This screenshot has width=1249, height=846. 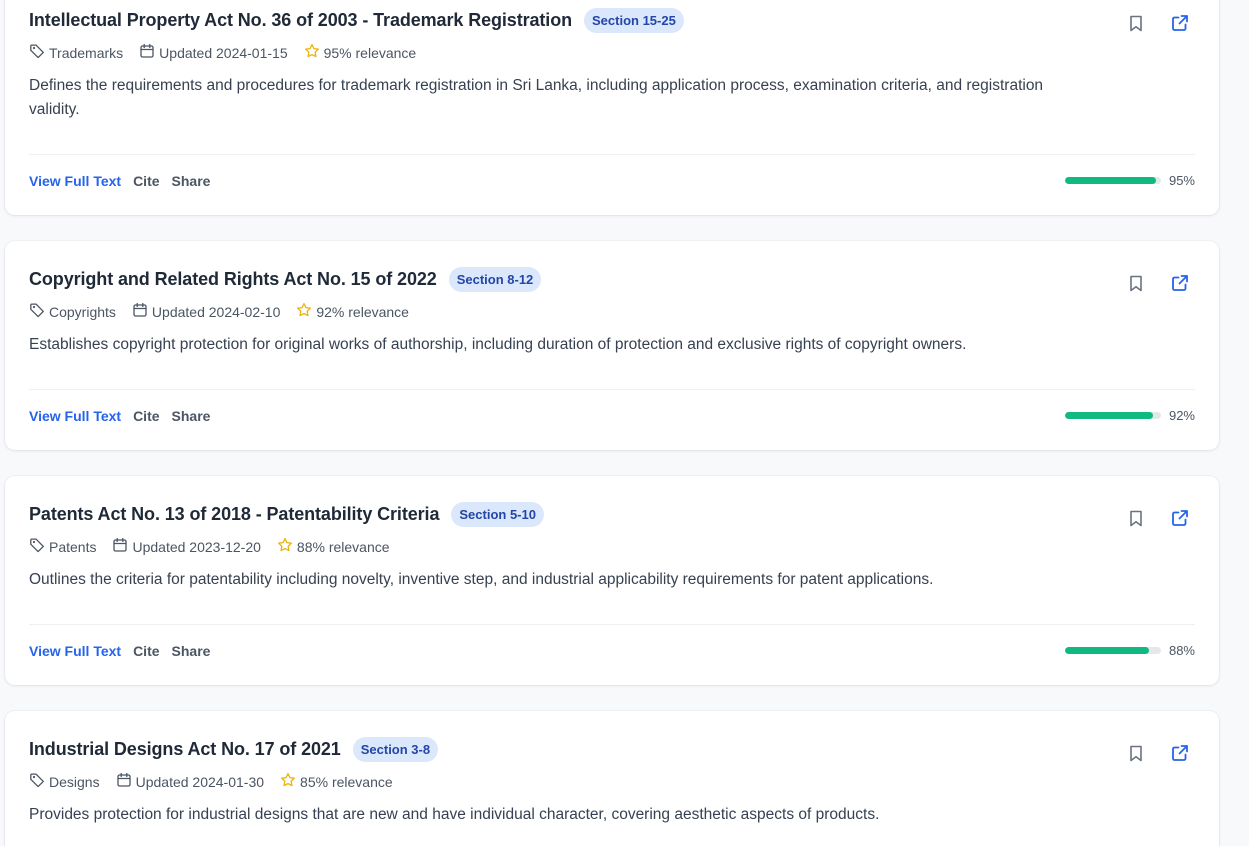 What do you see at coordinates (1181, 180) in the screenshot?
I see `relevance-percent: 95%` at bounding box center [1181, 180].